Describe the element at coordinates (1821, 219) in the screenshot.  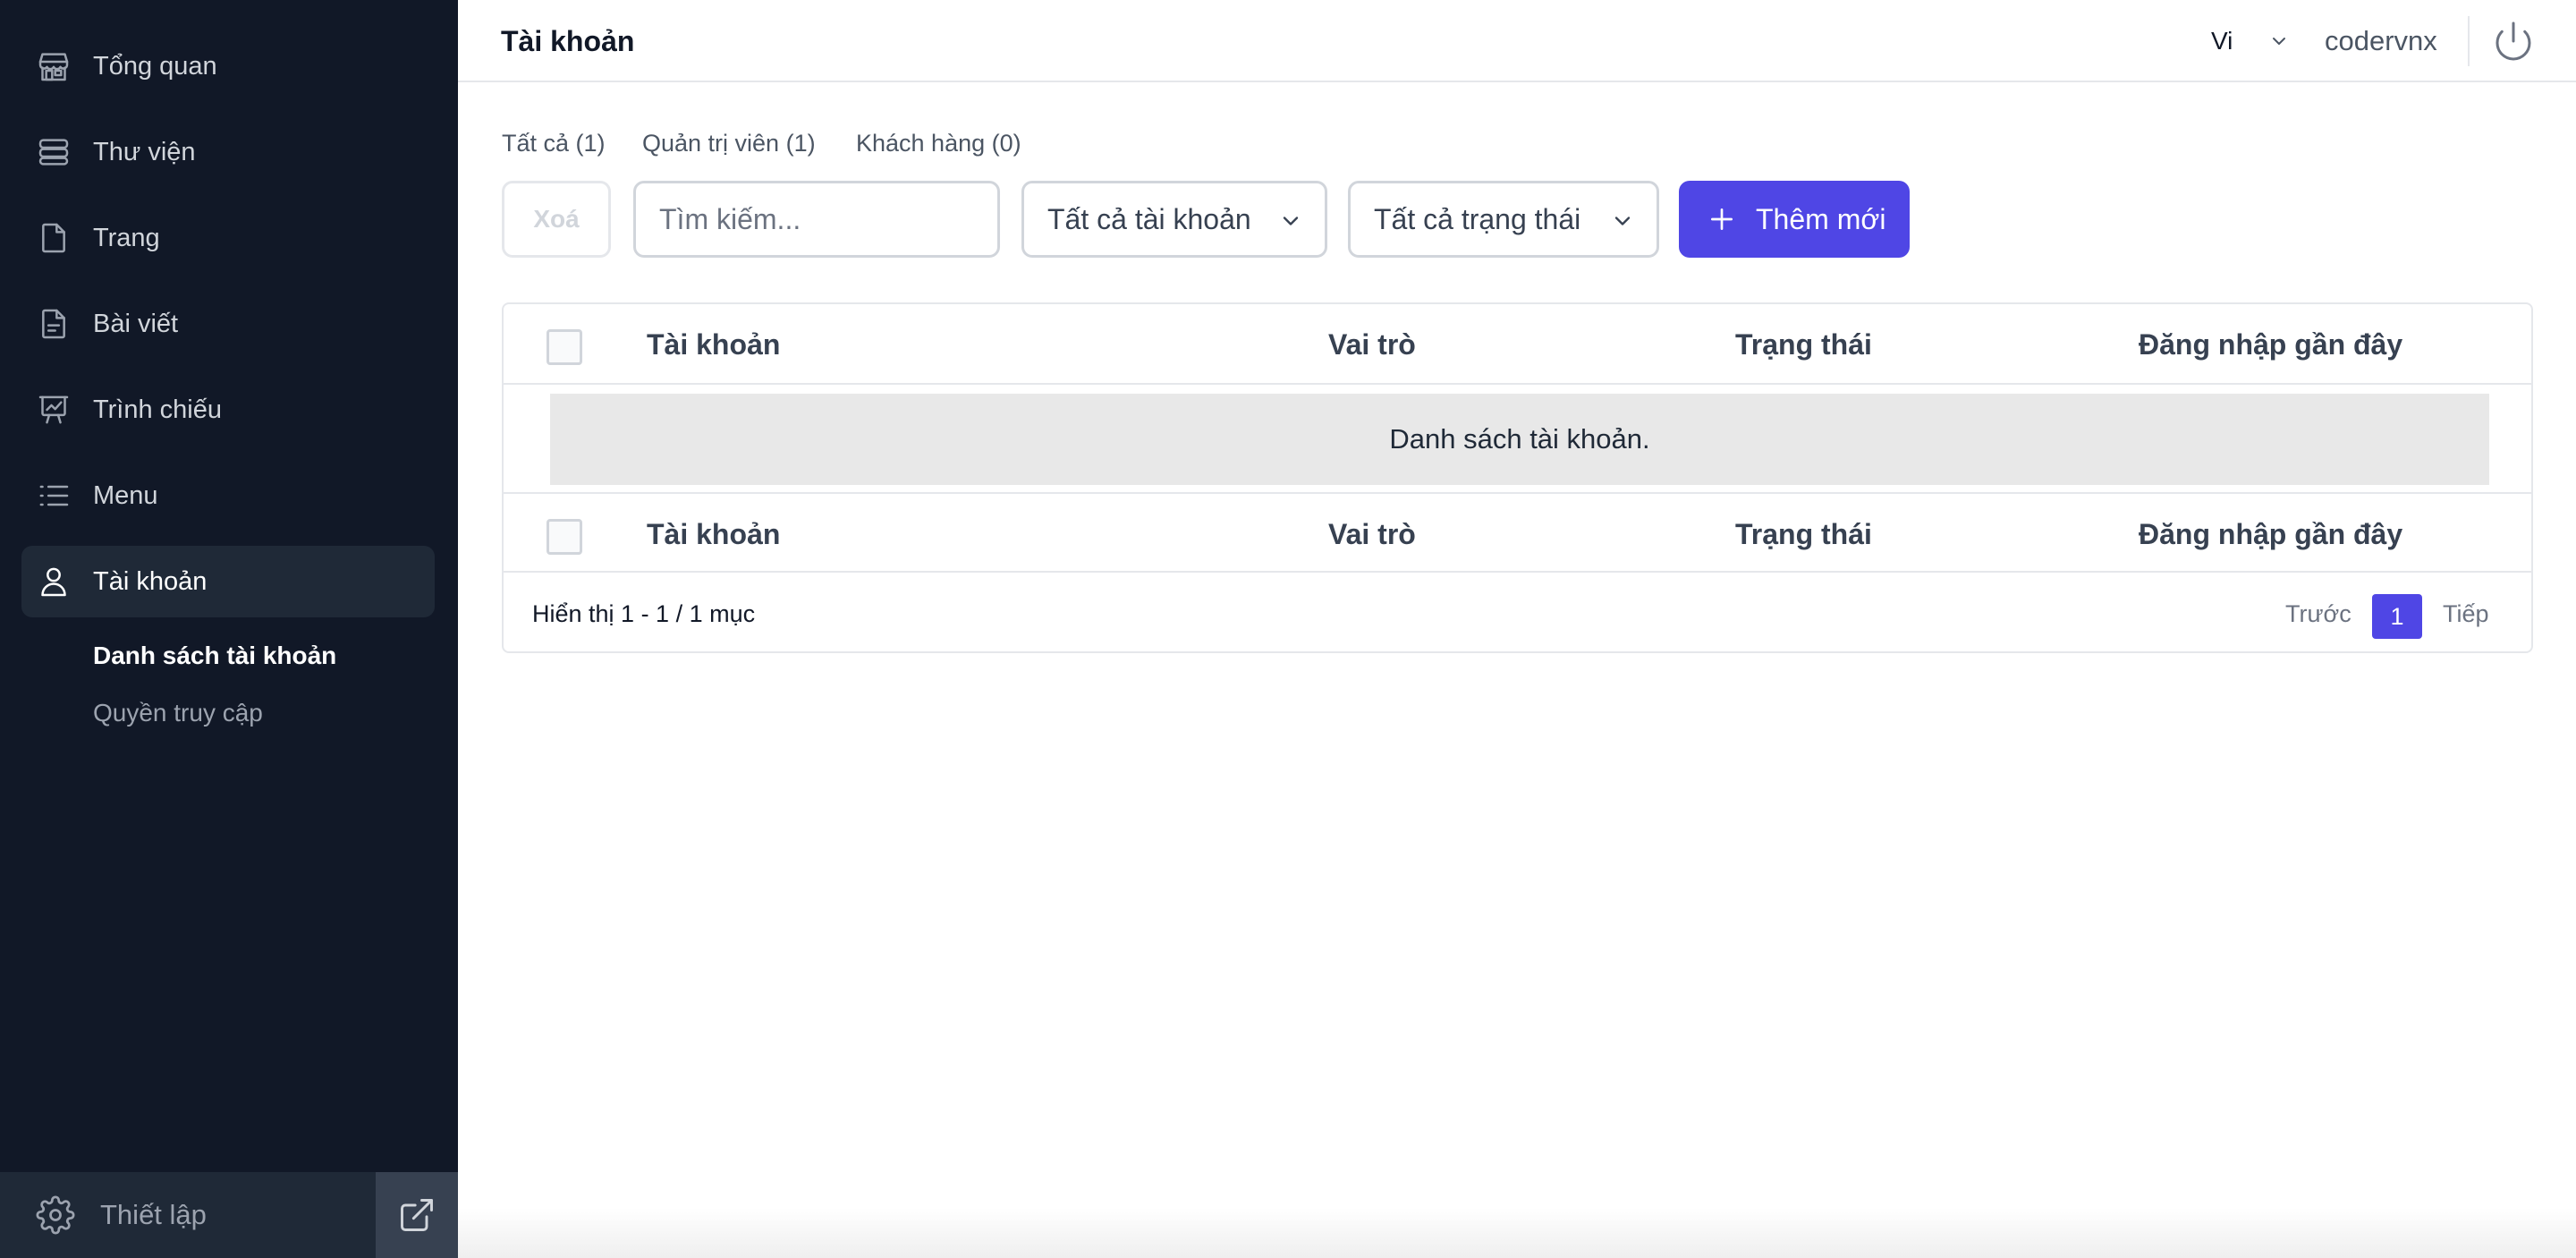
I see `add-new-label: Thêm mới` at that location.